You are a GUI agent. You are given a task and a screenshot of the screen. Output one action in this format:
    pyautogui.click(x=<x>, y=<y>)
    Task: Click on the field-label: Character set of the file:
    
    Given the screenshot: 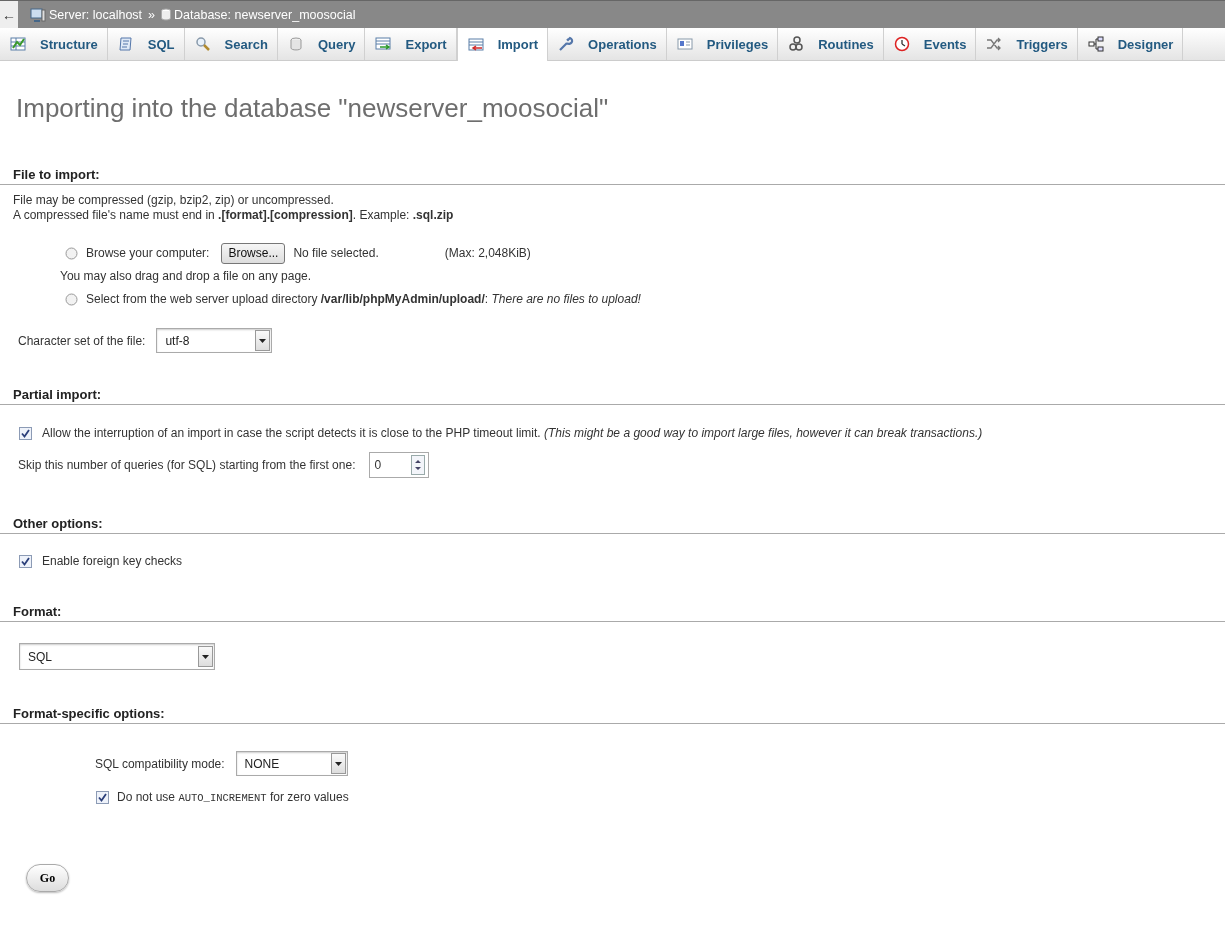 What is the action you would take?
    pyautogui.click(x=82, y=340)
    